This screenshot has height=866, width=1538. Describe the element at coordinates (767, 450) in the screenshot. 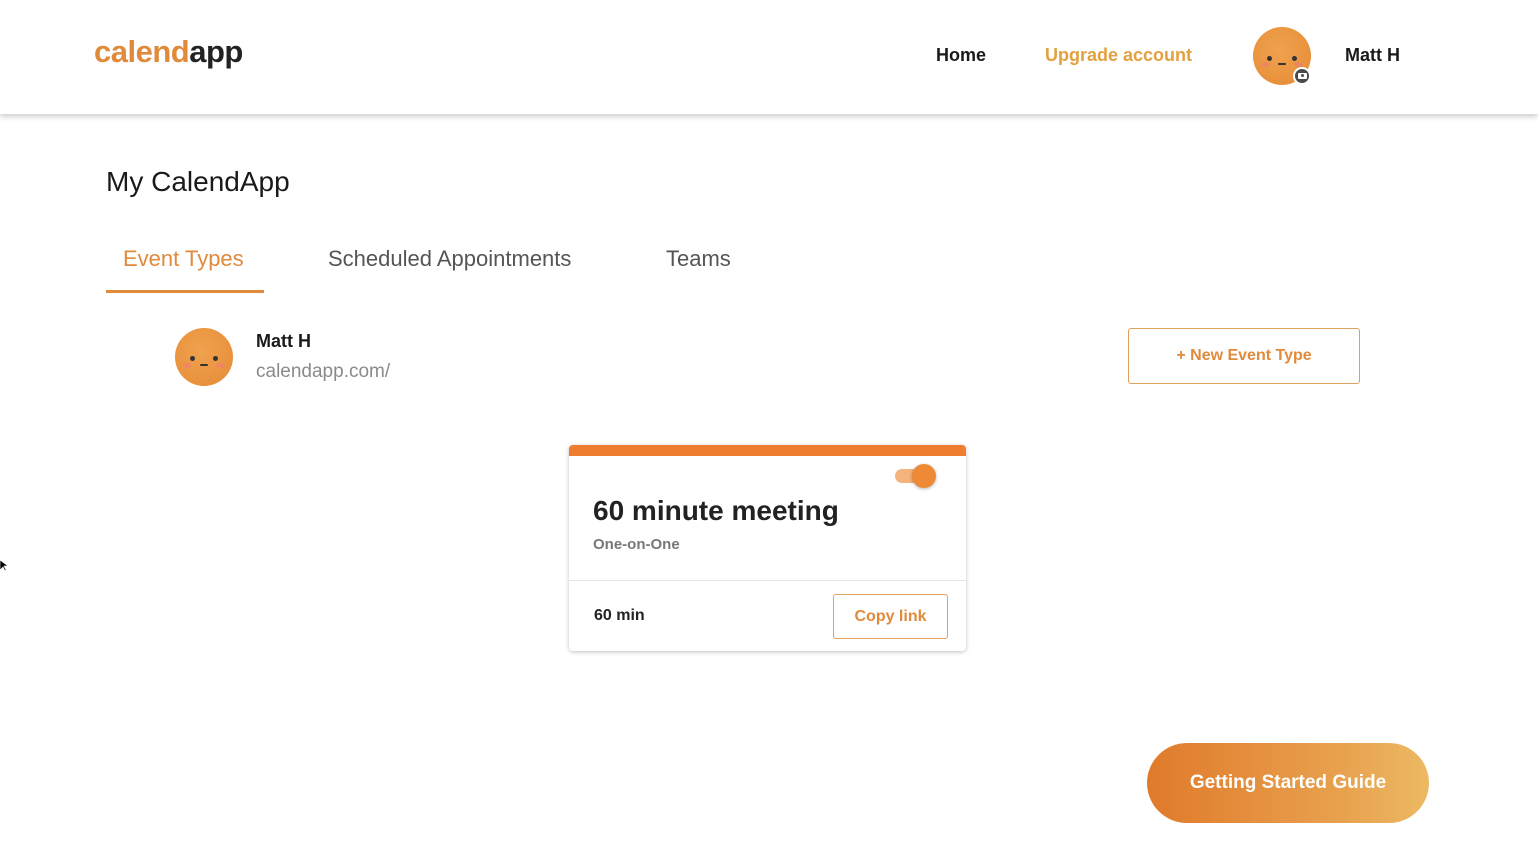

I see `card-color-bar` at that location.